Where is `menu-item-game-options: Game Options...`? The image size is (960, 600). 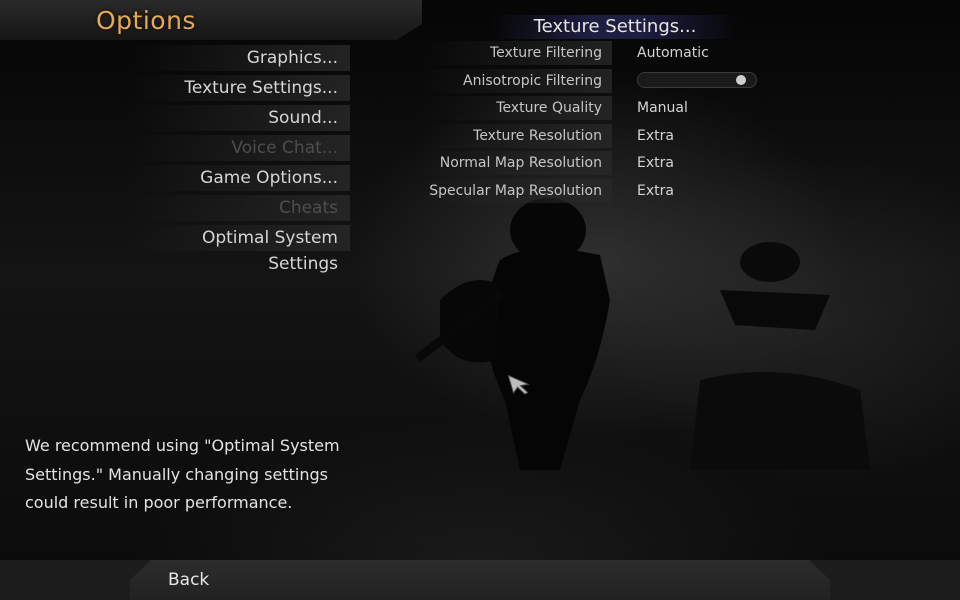 menu-item-game-options: Game Options... is located at coordinates (240, 178).